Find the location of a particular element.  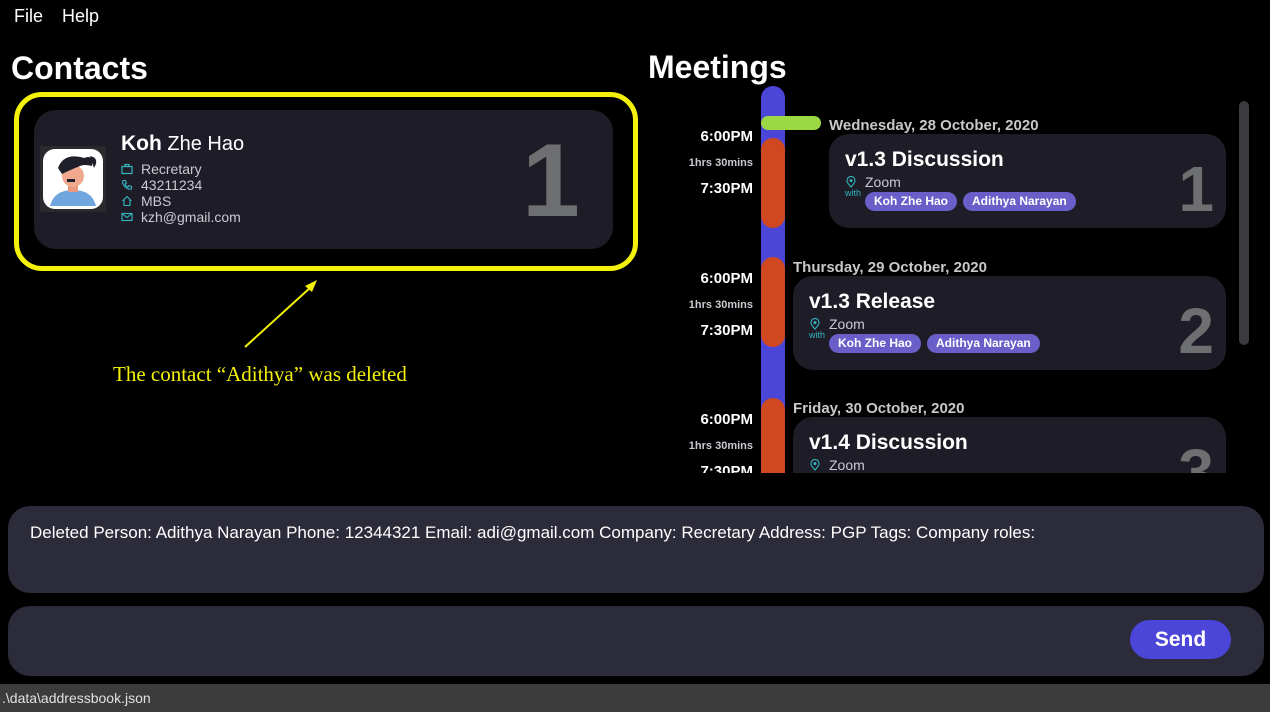

command-box: Send is located at coordinates (636, 641).